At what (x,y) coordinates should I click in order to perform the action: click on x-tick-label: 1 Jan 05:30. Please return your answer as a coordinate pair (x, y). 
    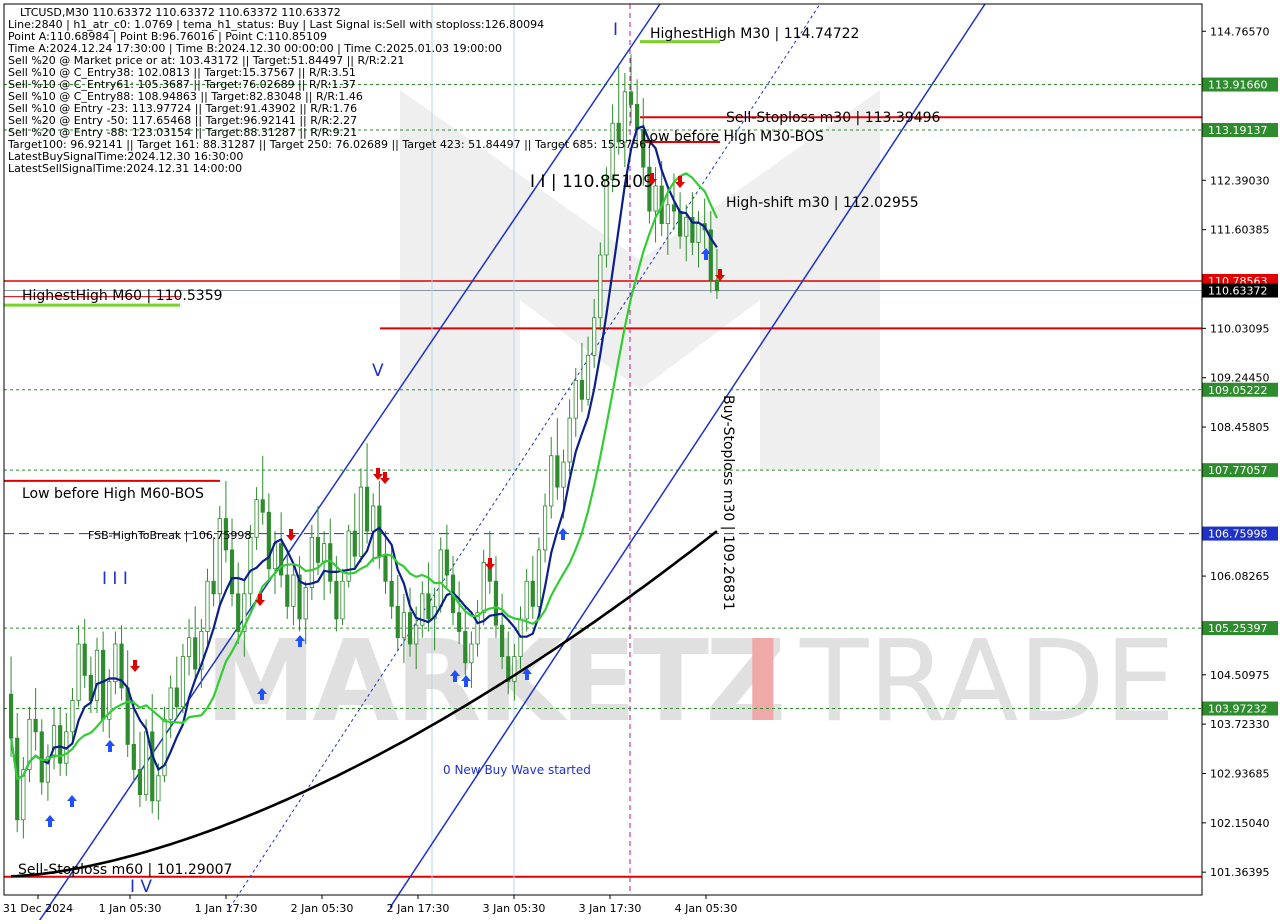
    Looking at the image, I should click on (130, 908).